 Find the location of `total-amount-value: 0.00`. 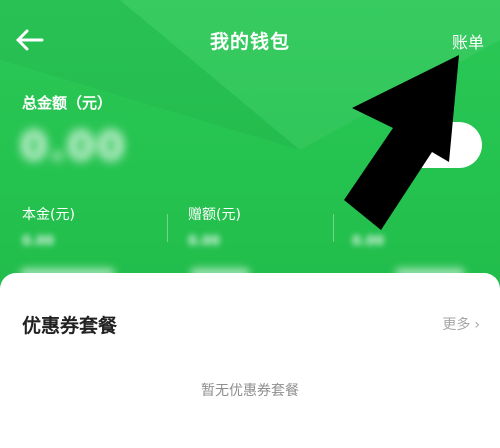

total-amount-value: 0.00 is located at coordinates (73, 147).